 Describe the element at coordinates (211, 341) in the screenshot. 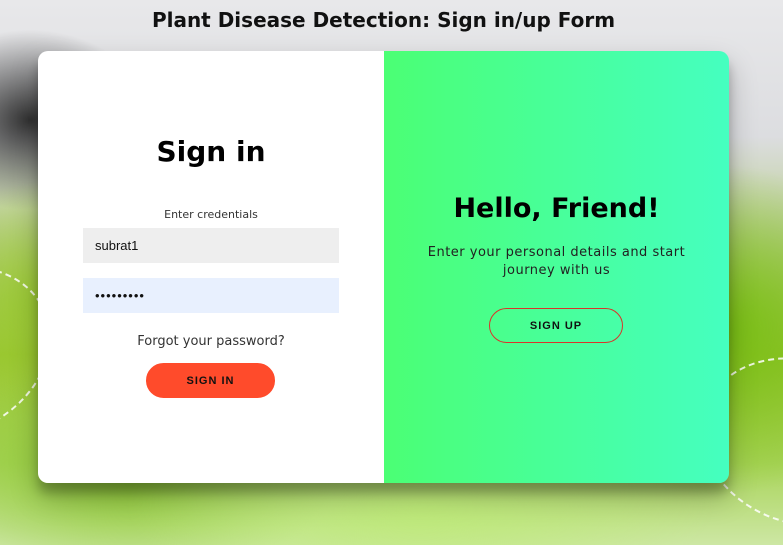

I see `forgot-password-link: Forgot your password?` at that location.